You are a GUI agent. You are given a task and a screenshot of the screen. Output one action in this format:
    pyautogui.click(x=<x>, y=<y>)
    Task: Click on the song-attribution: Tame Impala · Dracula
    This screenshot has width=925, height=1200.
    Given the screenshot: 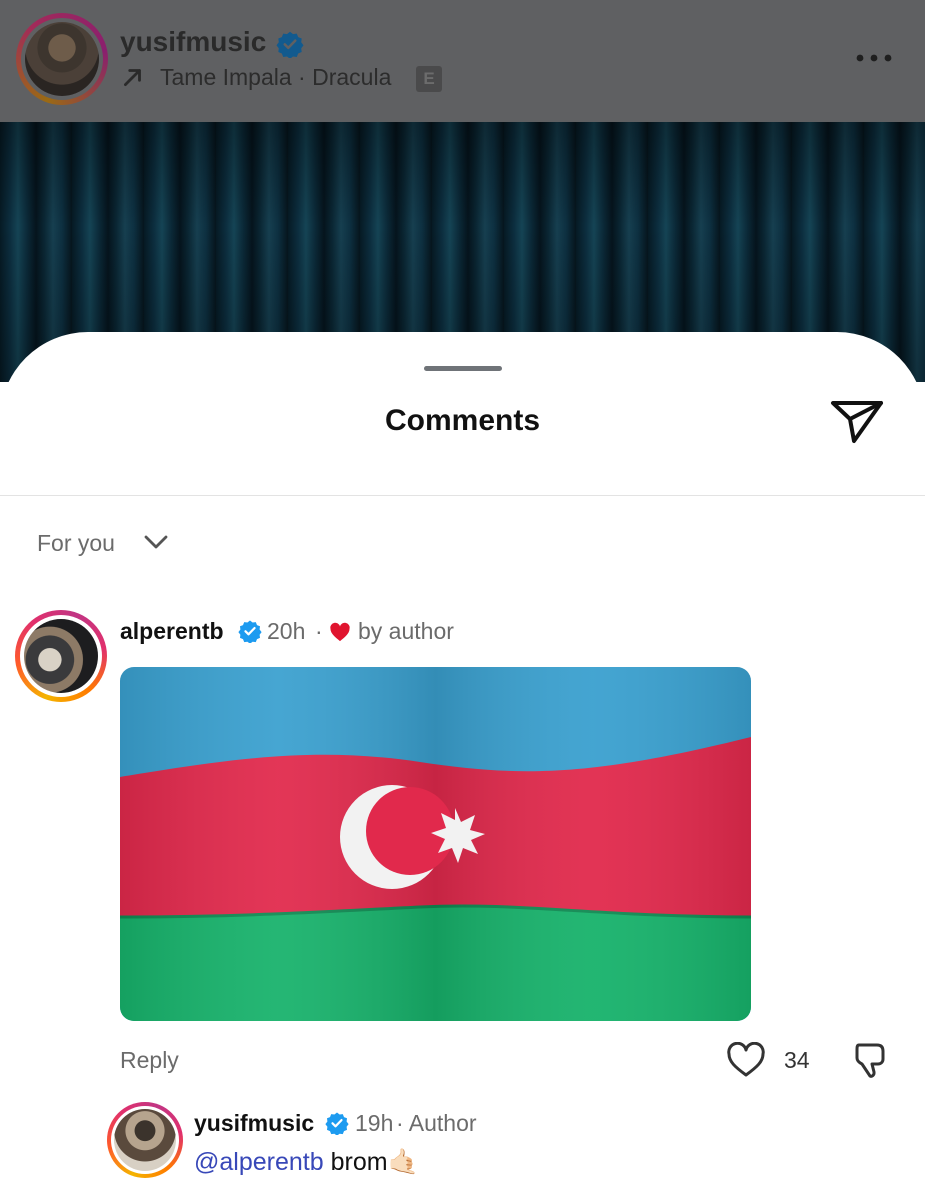 What is the action you would take?
    pyautogui.click(x=275, y=77)
    